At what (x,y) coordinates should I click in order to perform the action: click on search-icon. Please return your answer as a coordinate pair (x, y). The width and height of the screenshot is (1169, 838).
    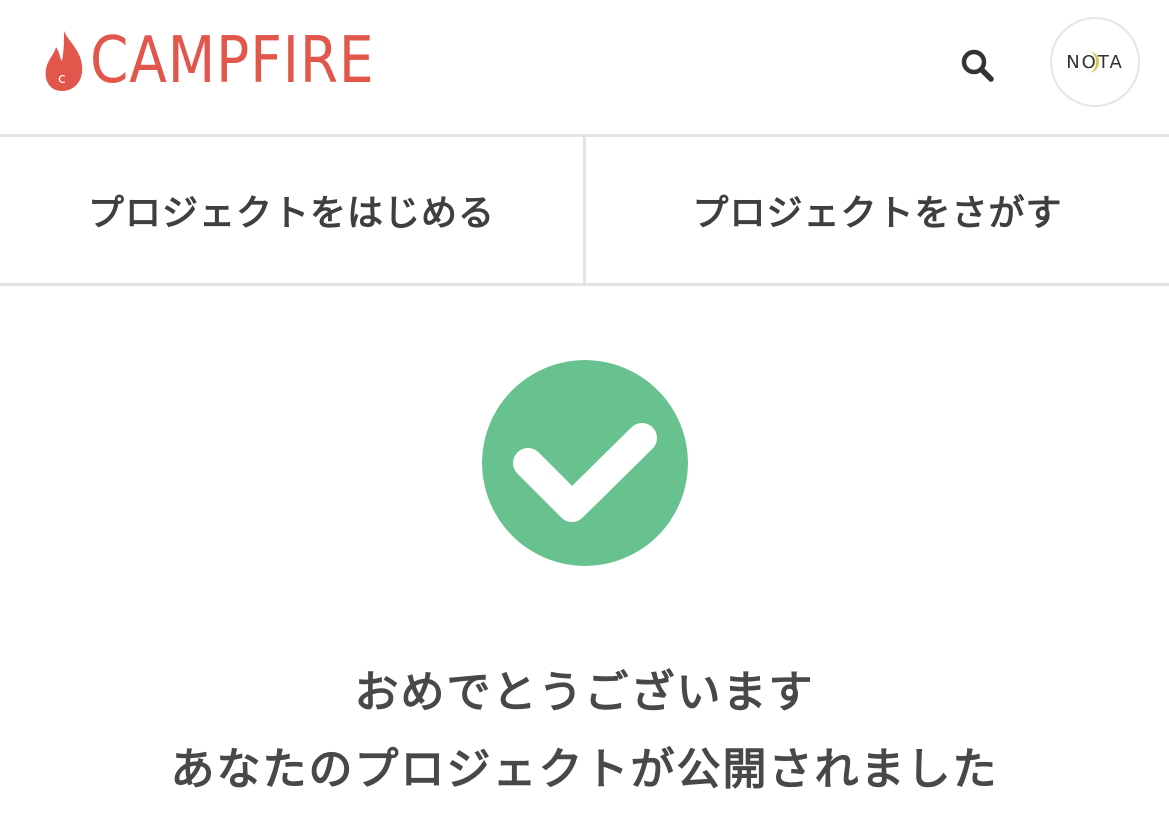
    Looking at the image, I should click on (977, 65).